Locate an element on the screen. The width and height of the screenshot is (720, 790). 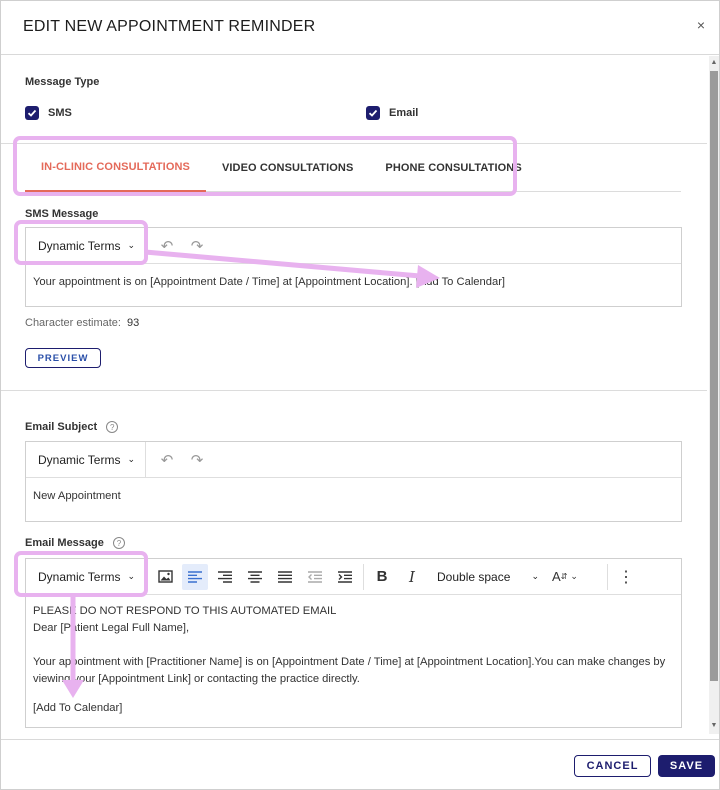
email-checkbox-label: Email is located at coordinates (404, 113).